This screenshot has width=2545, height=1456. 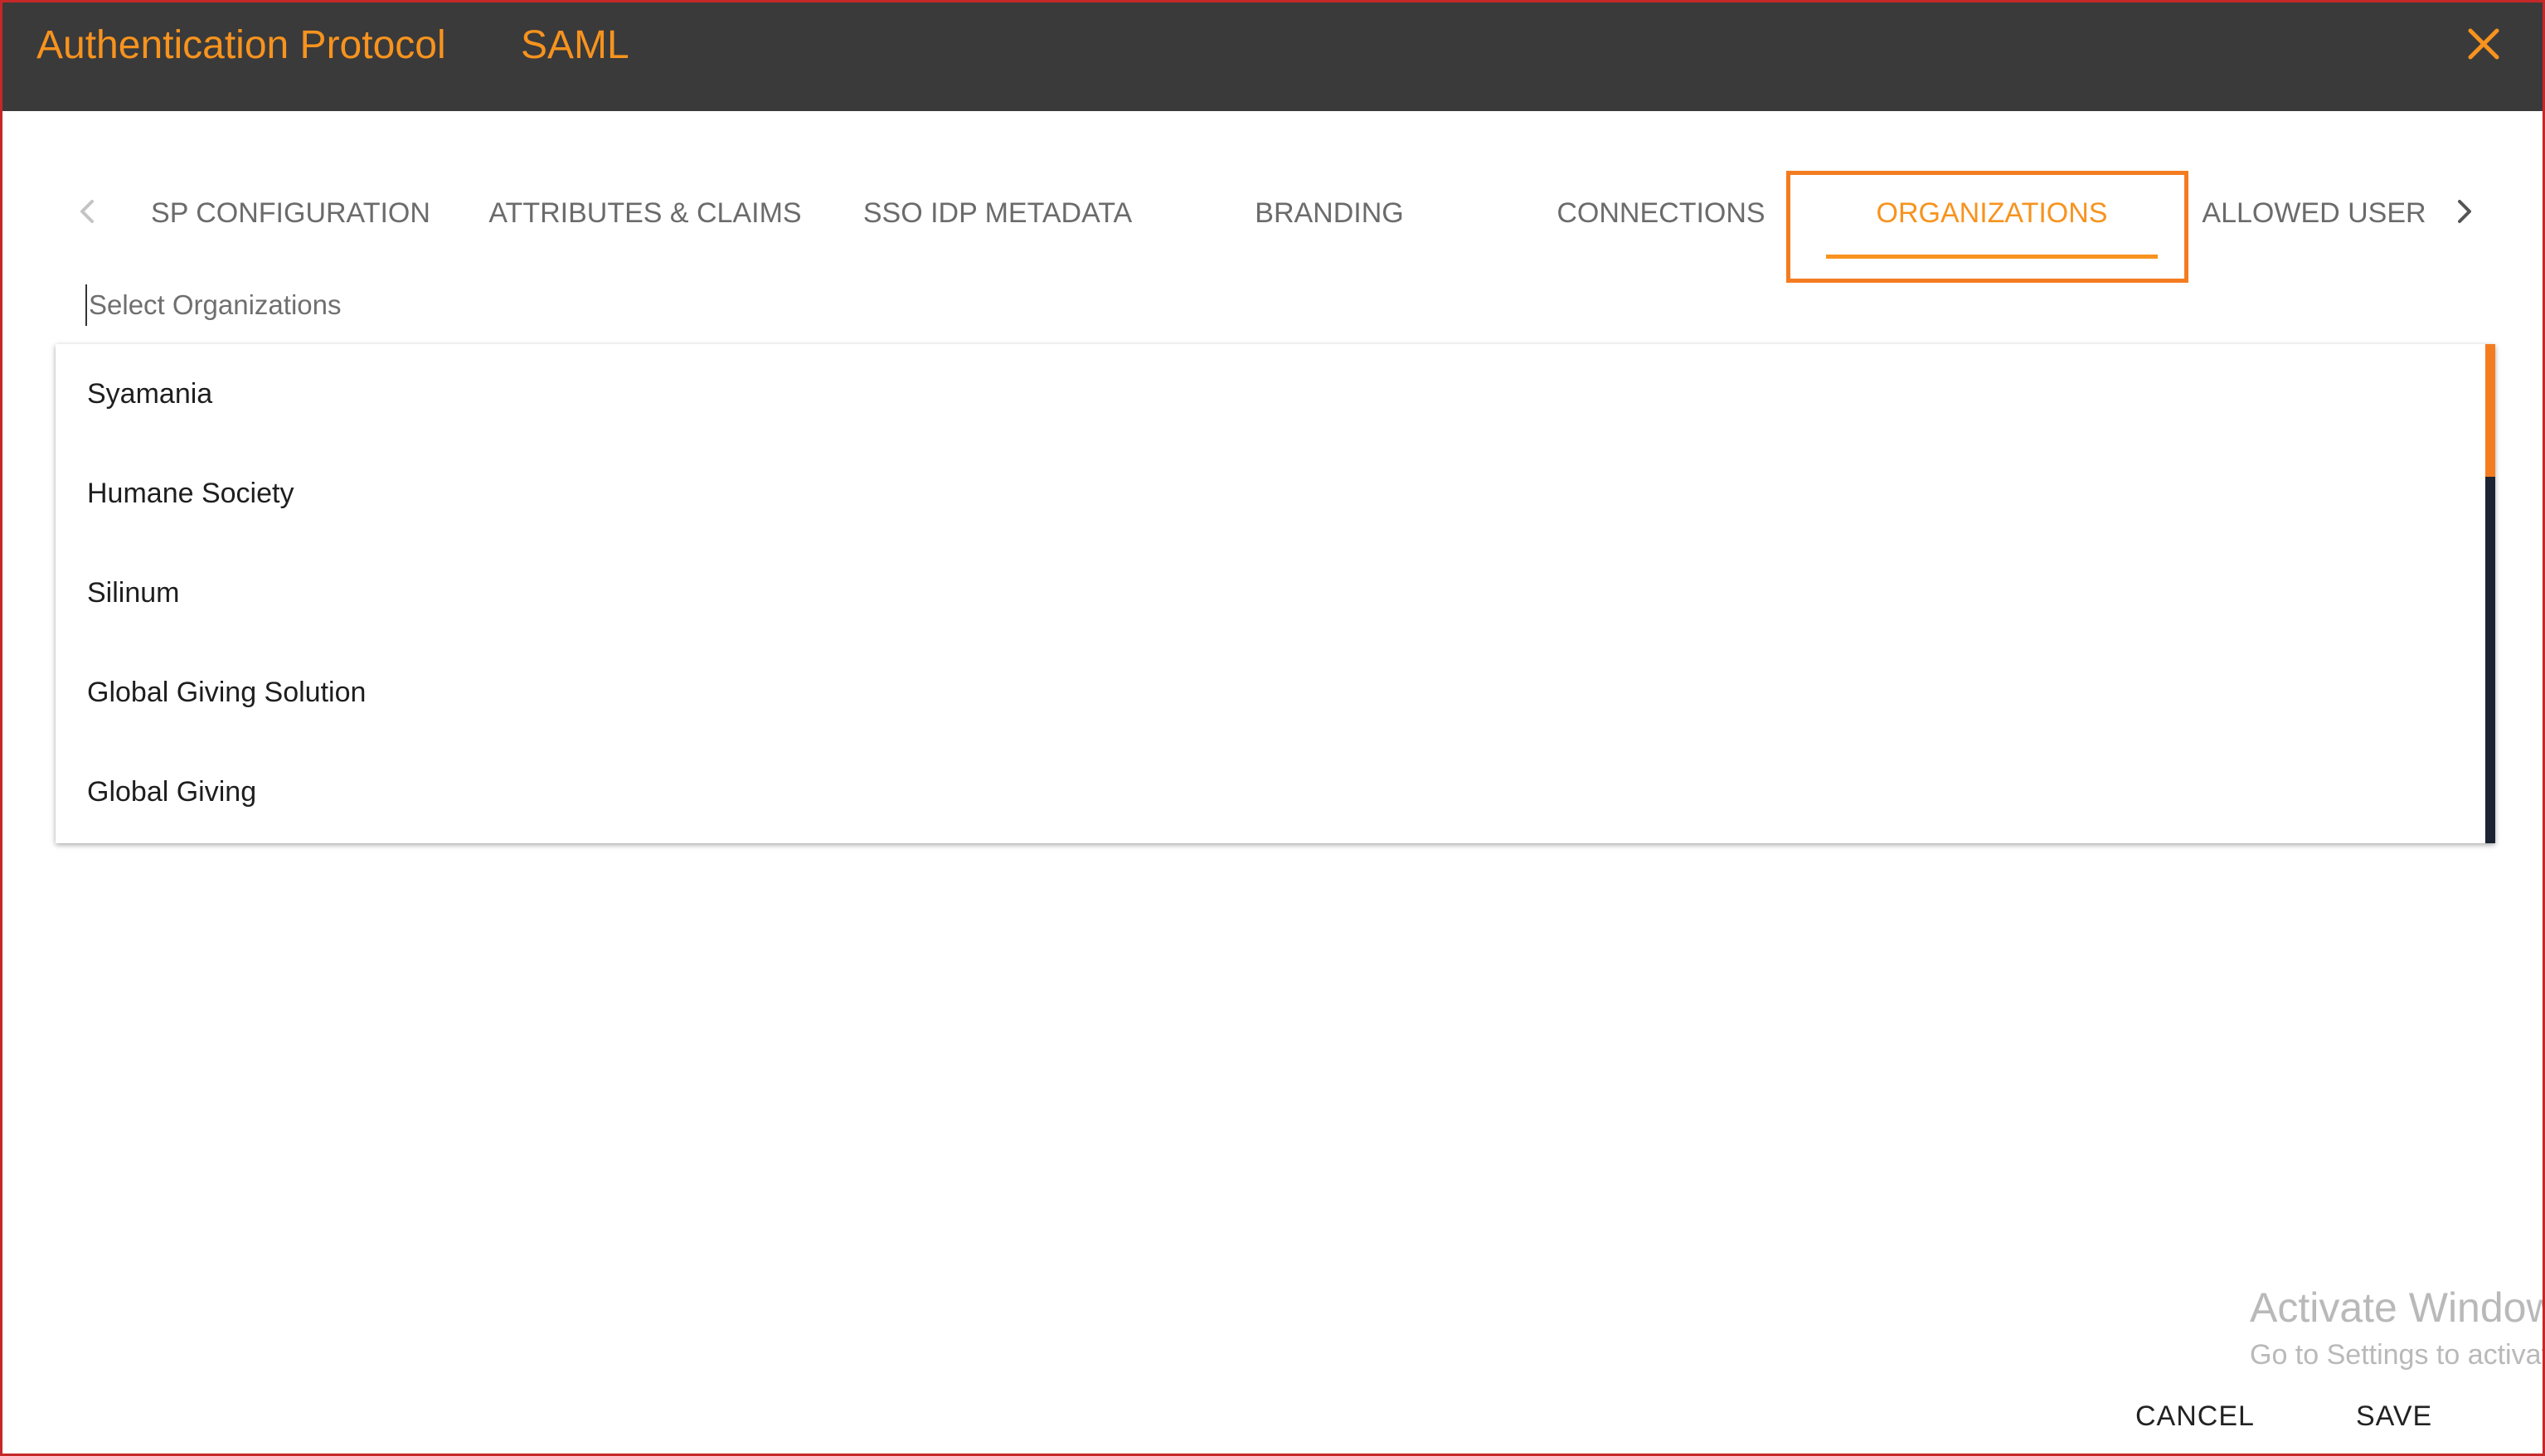 What do you see at coordinates (1661, 213) in the screenshot?
I see `tab-connections: CONNECTIONS` at bounding box center [1661, 213].